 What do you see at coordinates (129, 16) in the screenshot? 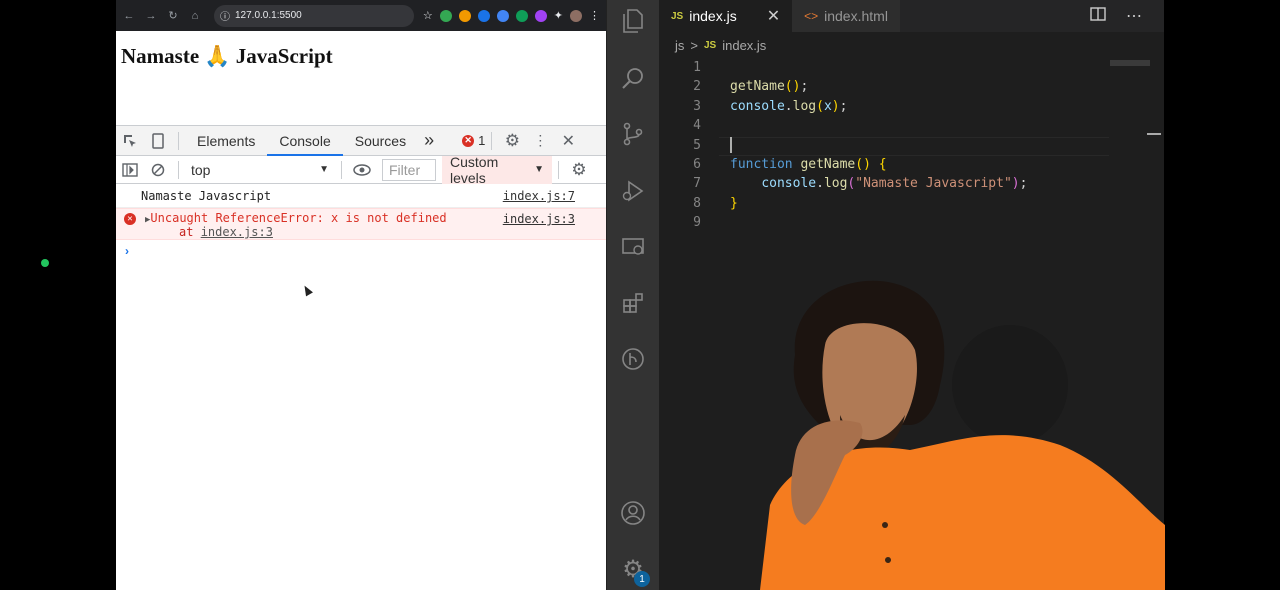
I see `back-icon: ←` at bounding box center [129, 16].